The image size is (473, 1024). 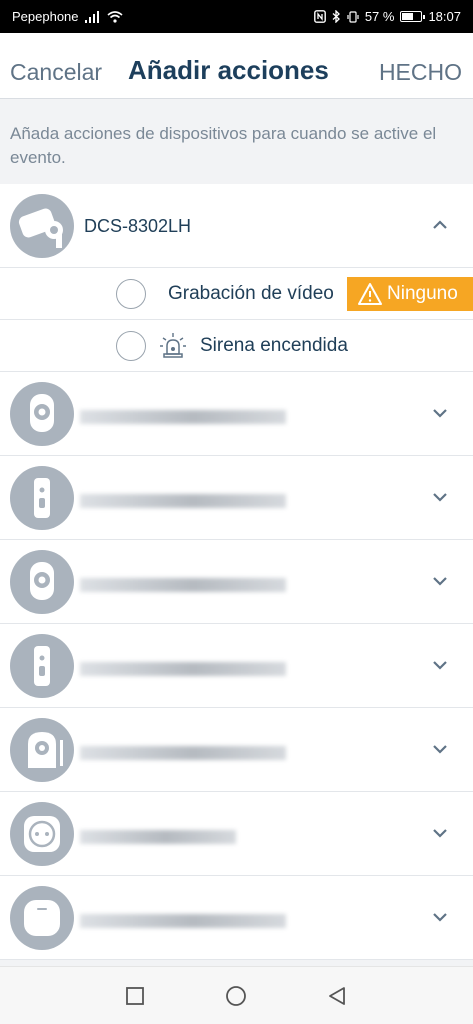 I want to click on clock: 18:07, so click(x=444, y=16).